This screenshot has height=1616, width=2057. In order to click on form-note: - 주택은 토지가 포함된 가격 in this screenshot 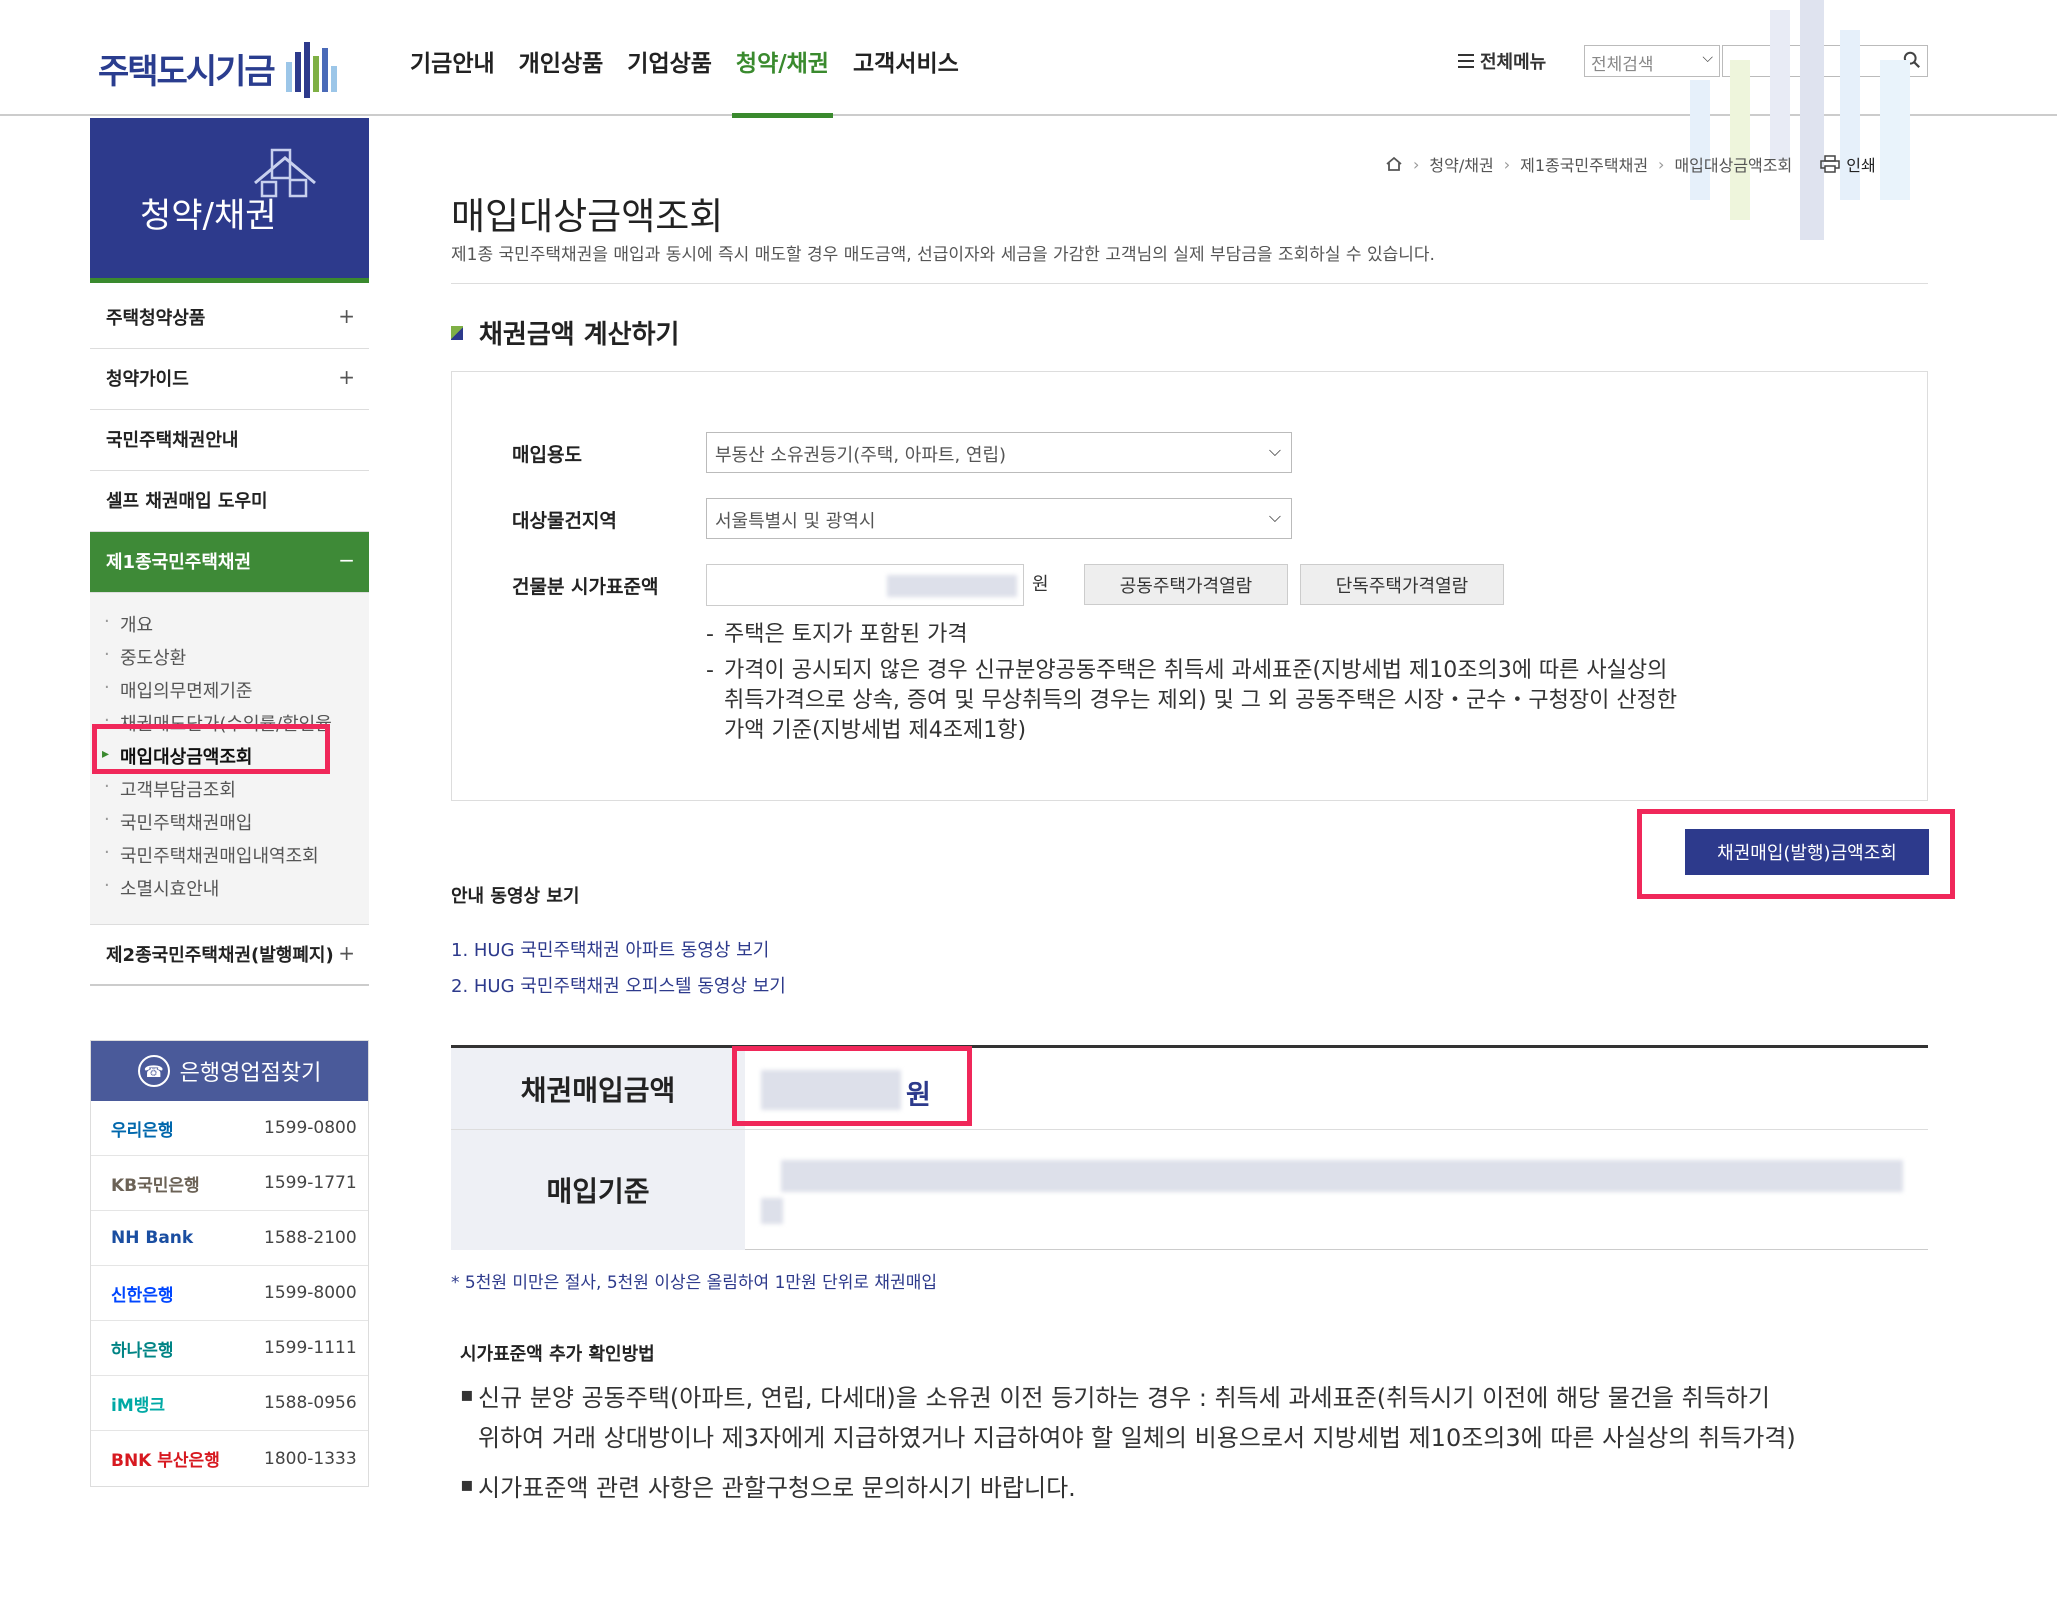, I will do `click(1296, 635)`.